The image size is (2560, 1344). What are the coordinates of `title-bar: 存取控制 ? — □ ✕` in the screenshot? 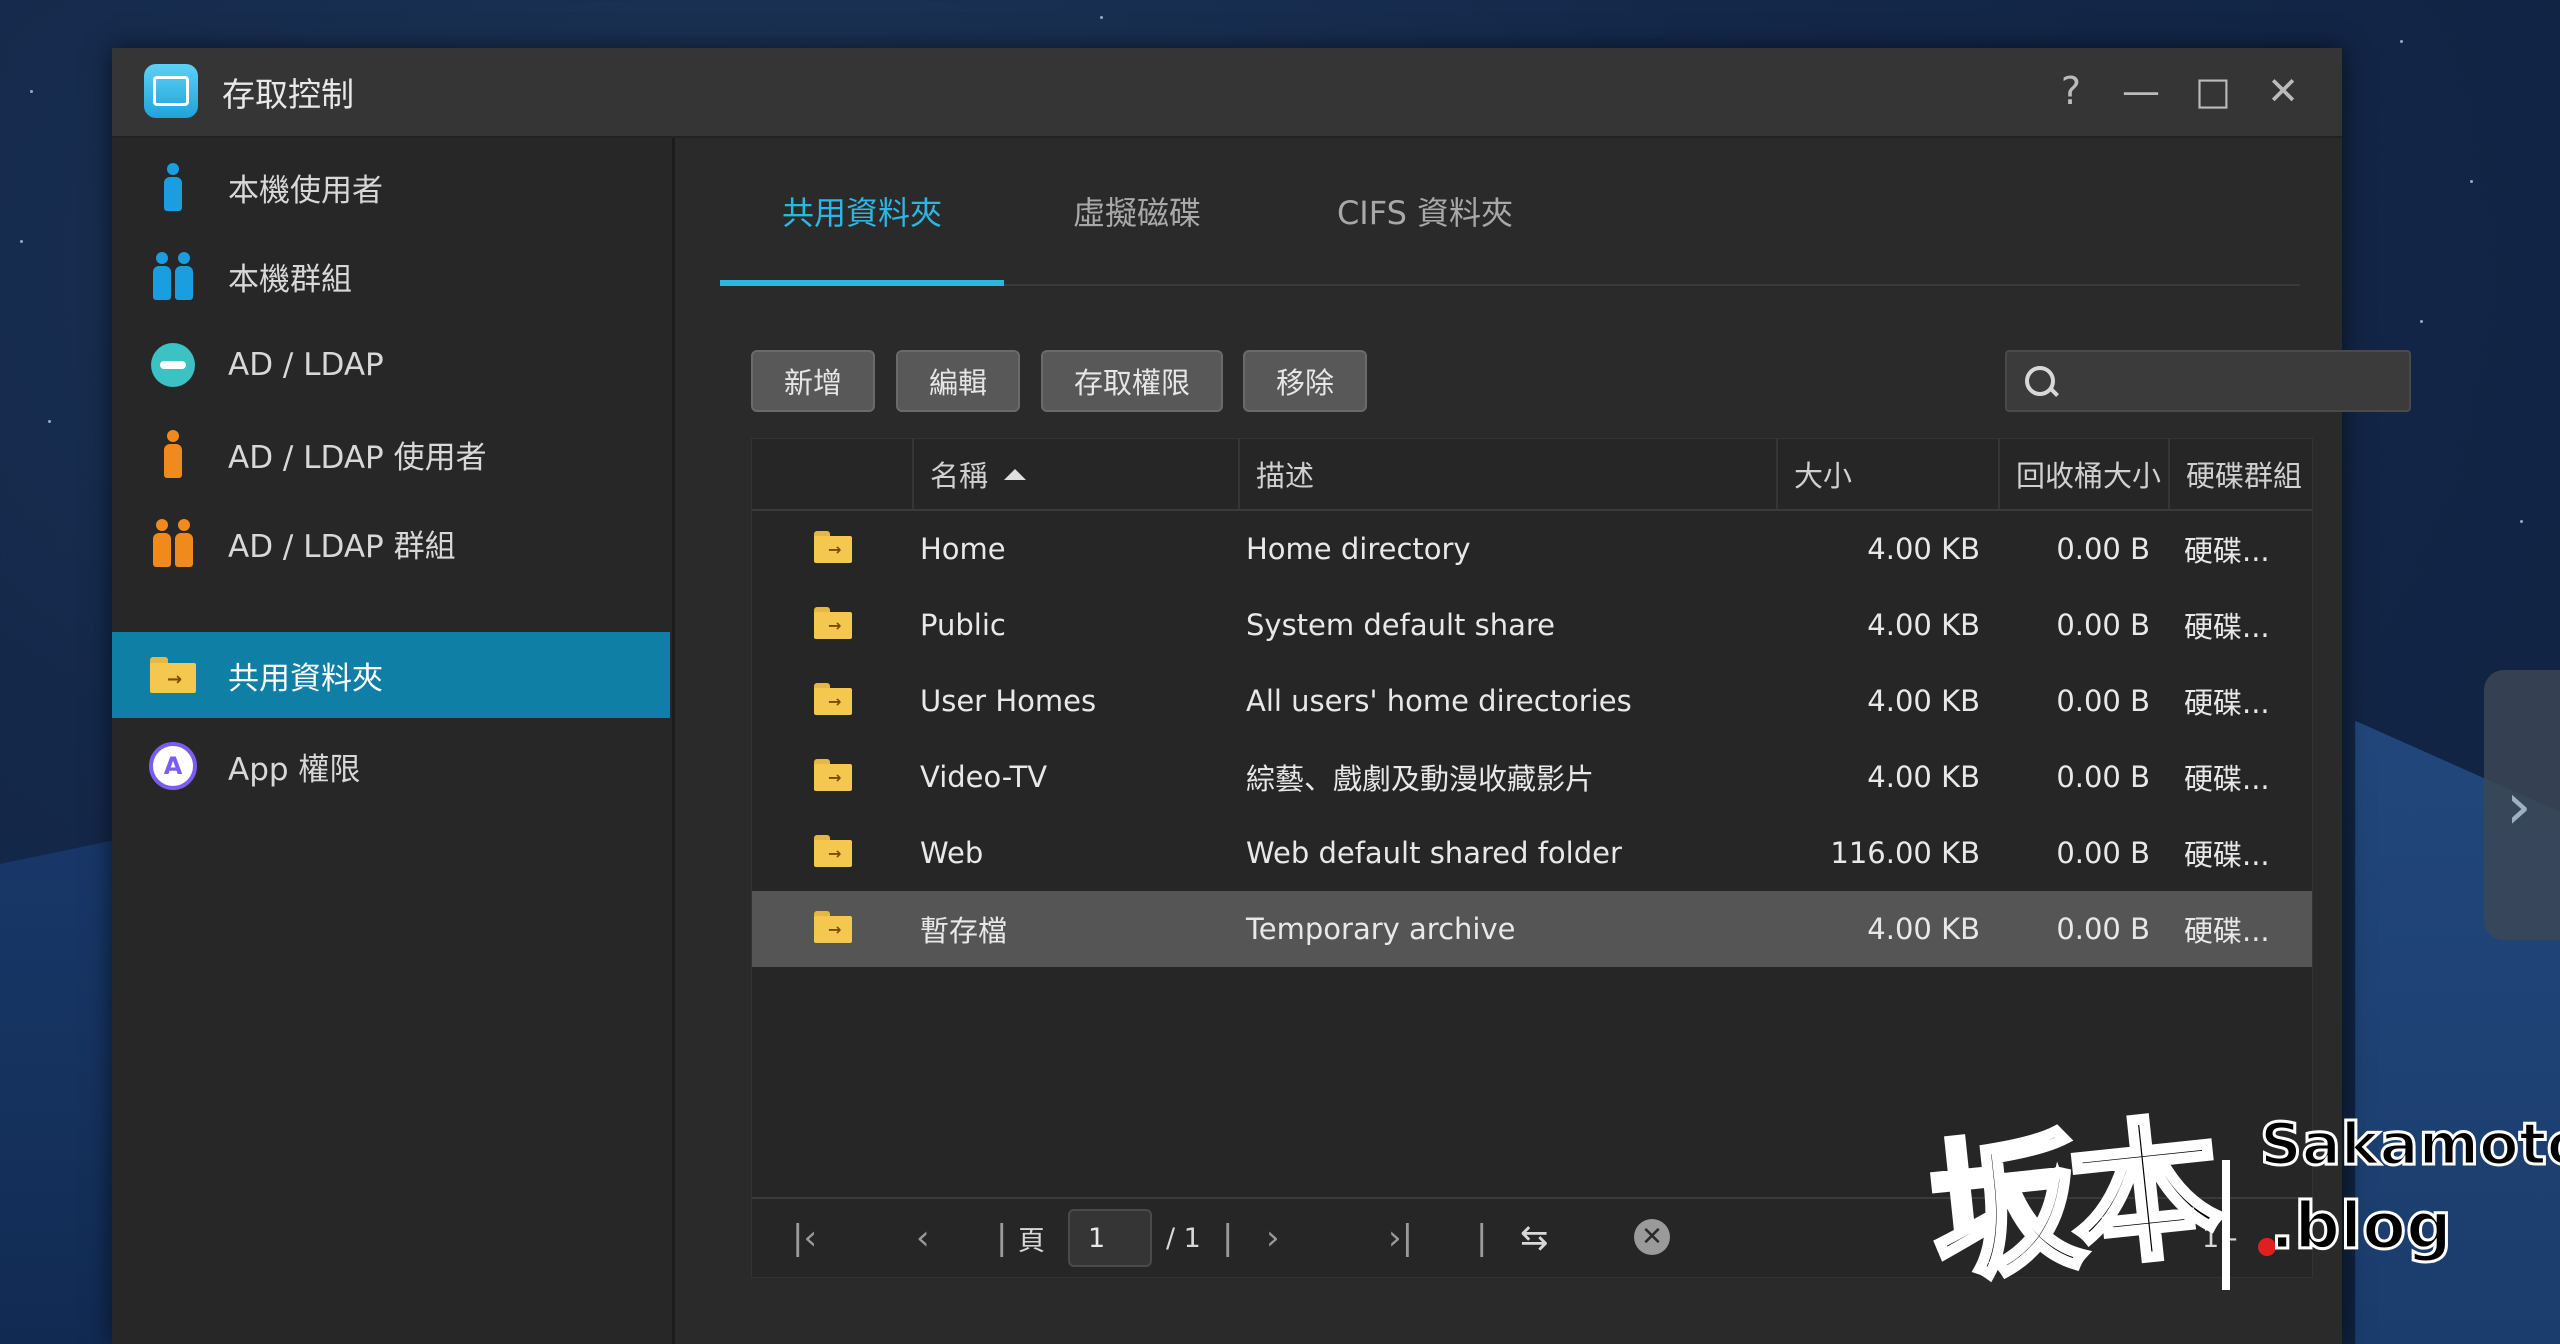 It's located at (1227, 93).